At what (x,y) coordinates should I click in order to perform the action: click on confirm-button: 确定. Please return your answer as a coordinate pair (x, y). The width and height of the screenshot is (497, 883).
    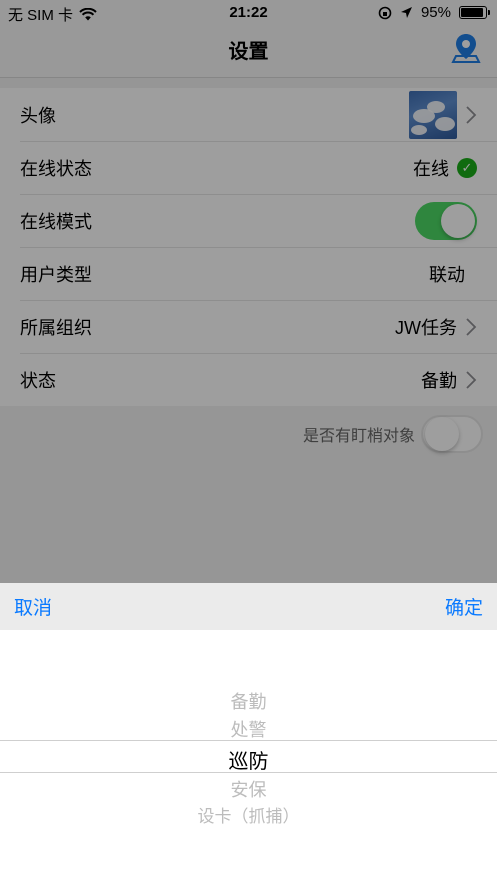
    Looking at the image, I should click on (464, 606).